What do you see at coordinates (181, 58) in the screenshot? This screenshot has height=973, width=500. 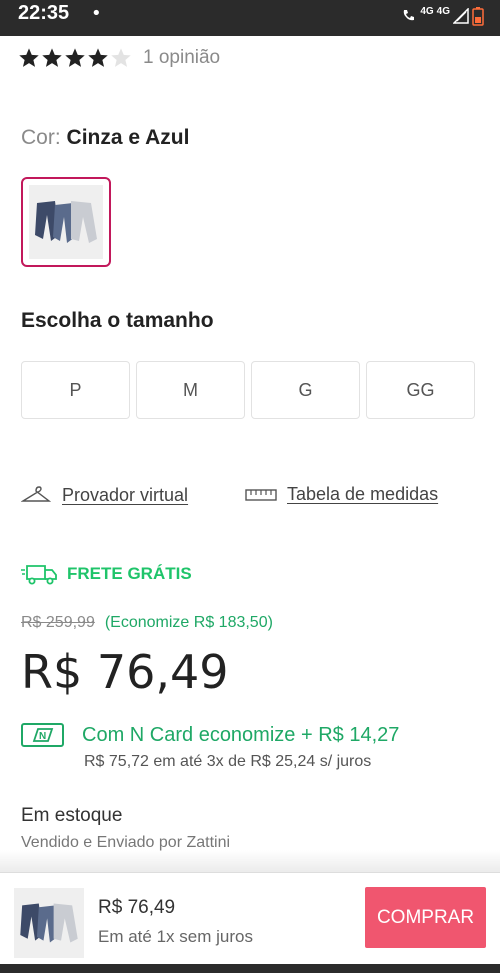 I see `review-count: 1 opinião` at bounding box center [181, 58].